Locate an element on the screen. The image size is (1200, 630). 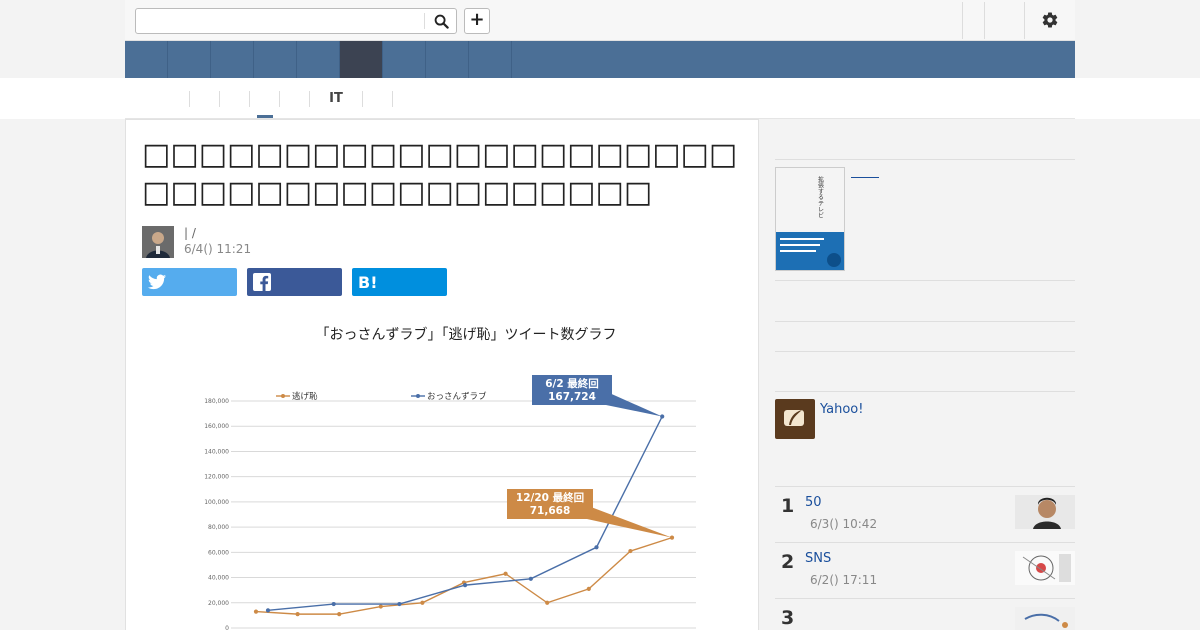
nav-item-active is located at coordinates (361, 59).